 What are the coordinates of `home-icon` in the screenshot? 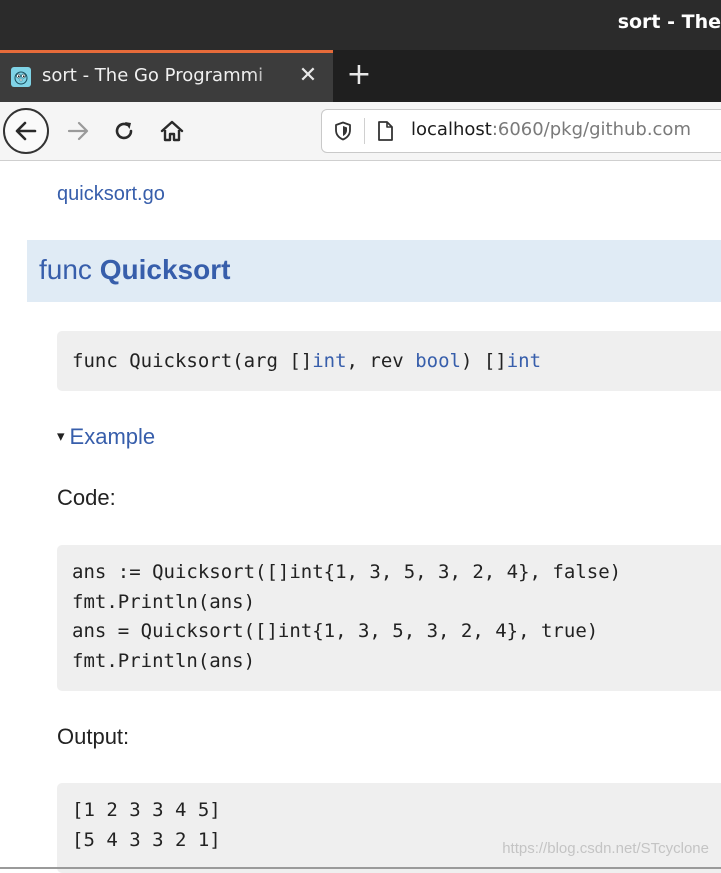 It's located at (172, 131).